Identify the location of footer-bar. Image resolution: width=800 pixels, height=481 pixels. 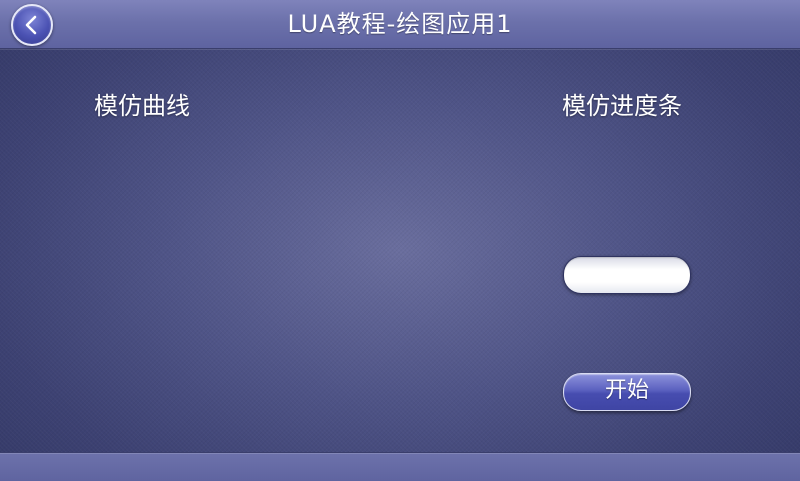
(400, 466).